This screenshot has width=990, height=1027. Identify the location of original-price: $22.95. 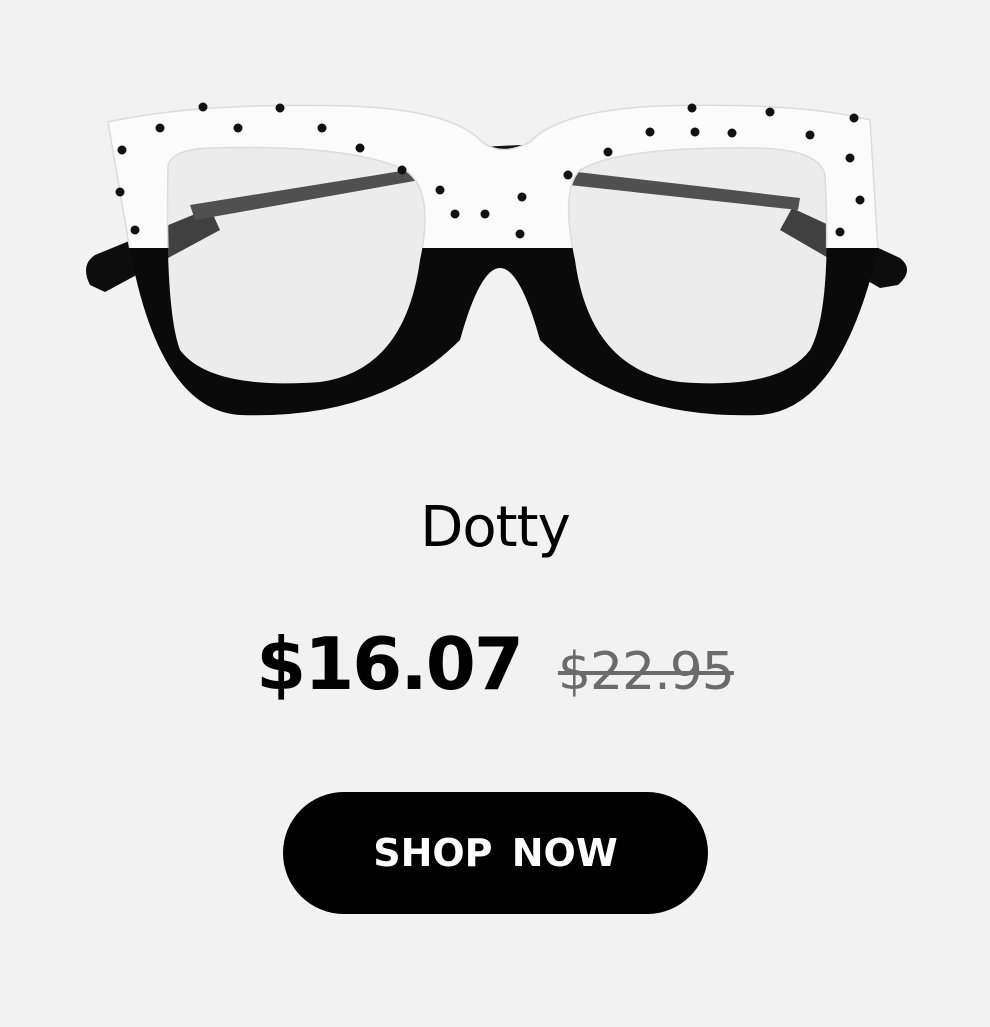
(646, 672).